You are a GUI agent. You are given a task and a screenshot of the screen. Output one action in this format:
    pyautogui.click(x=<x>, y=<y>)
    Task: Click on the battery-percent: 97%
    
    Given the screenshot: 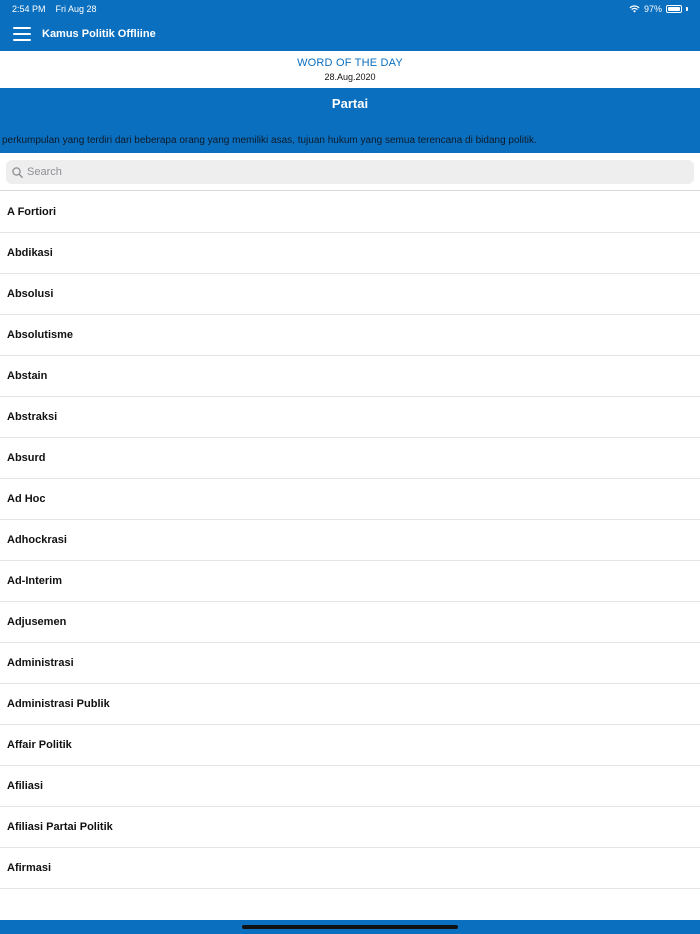 What is the action you would take?
    pyautogui.click(x=652, y=8)
    